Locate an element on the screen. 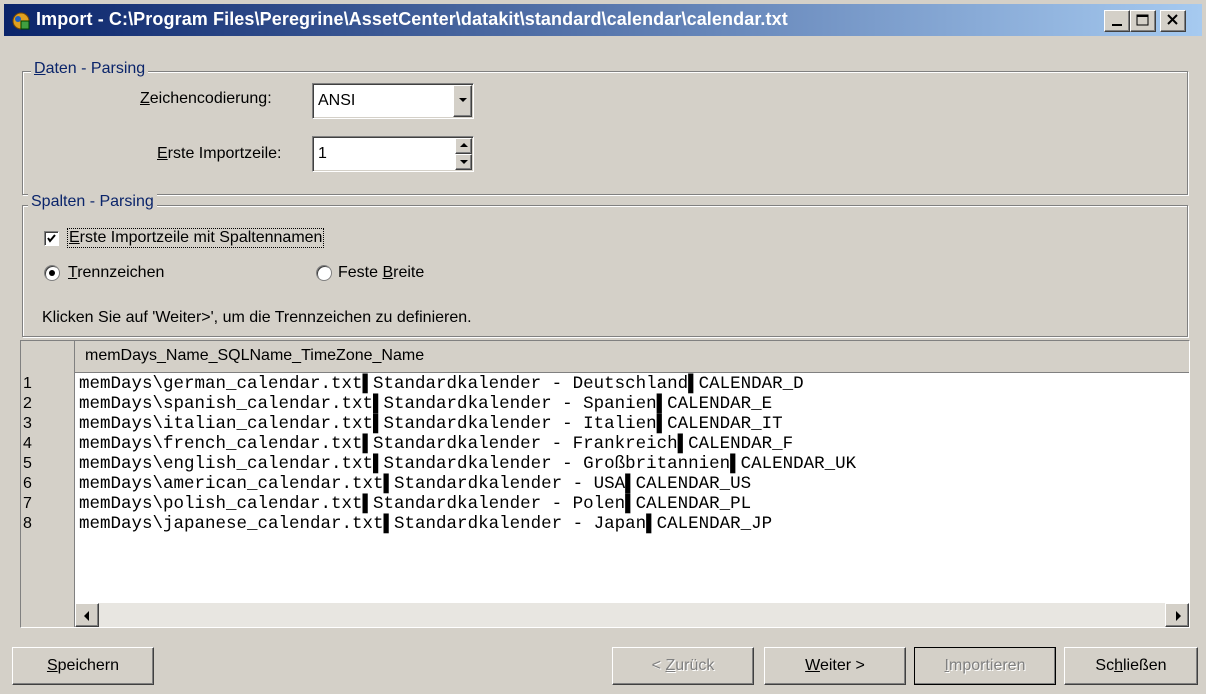 This screenshot has width=1206, height=694. row-number: 3 is located at coordinates (27, 423).